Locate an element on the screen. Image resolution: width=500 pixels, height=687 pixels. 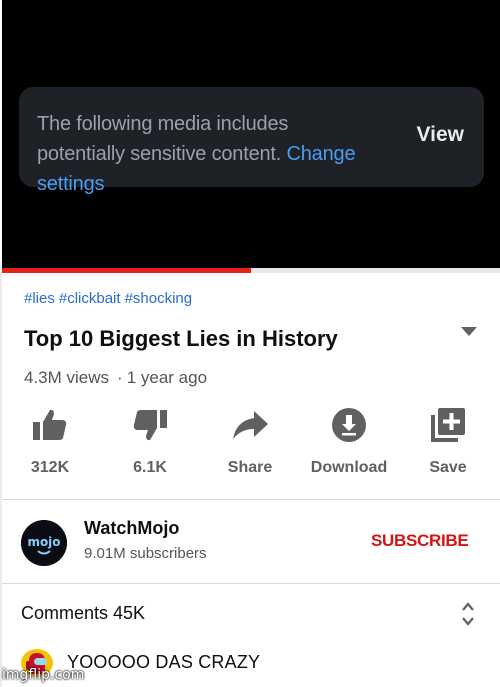
progress-bar is located at coordinates (251, 270).